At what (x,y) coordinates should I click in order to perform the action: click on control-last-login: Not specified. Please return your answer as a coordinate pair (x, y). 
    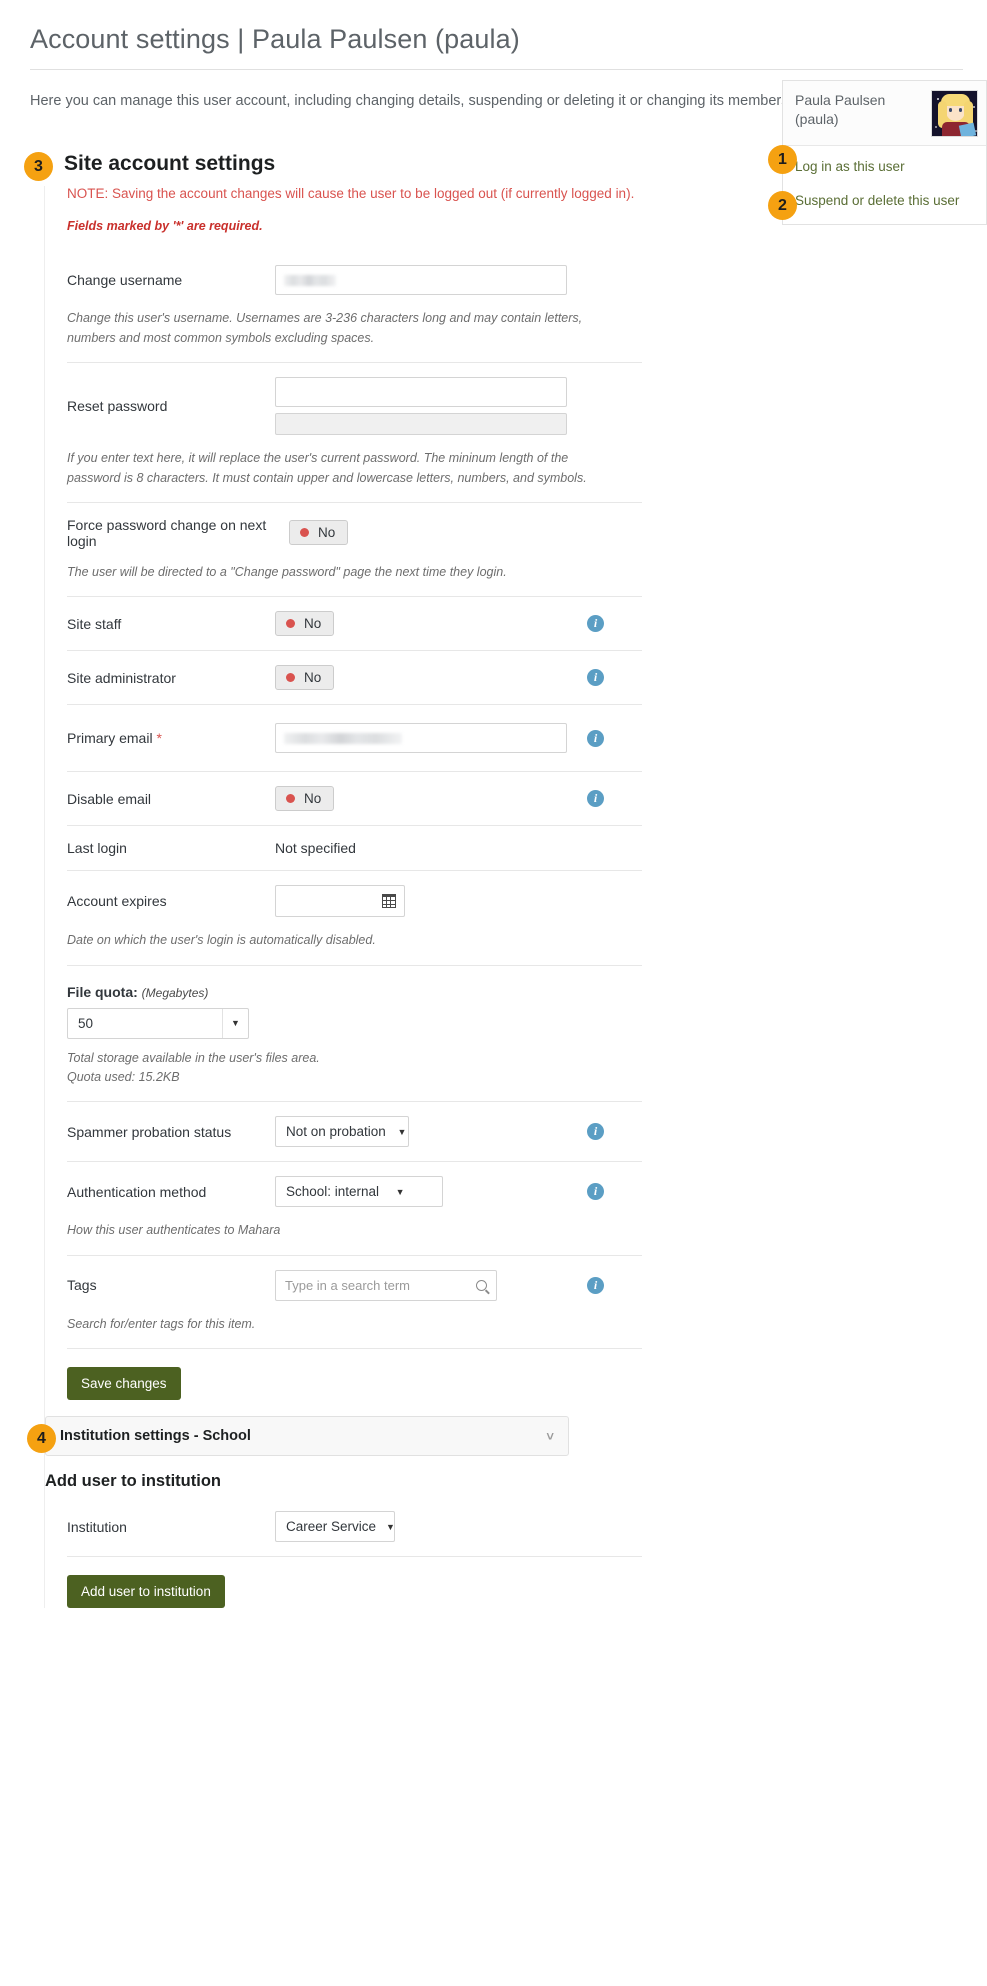
    Looking at the image, I should click on (458, 848).